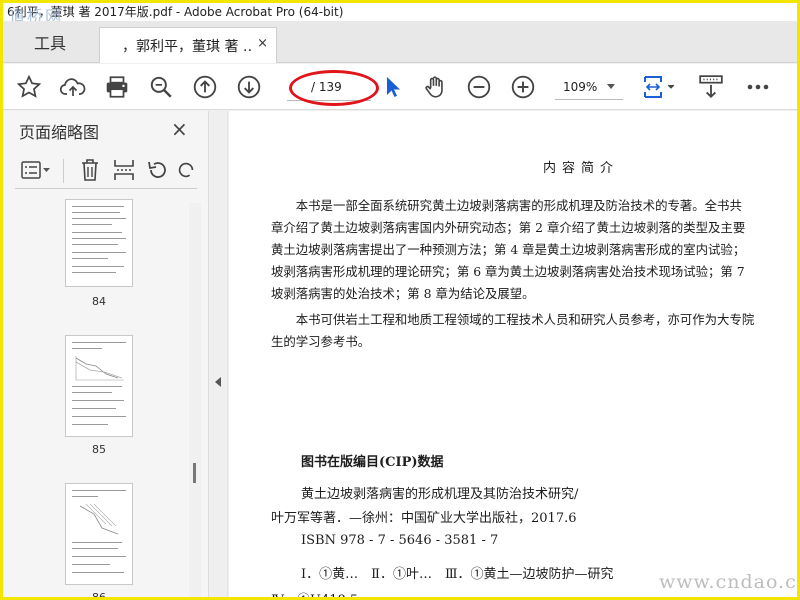 The image size is (800, 600). What do you see at coordinates (205, 87) in the screenshot?
I see `previous-page-icon` at bounding box center [205, 87].